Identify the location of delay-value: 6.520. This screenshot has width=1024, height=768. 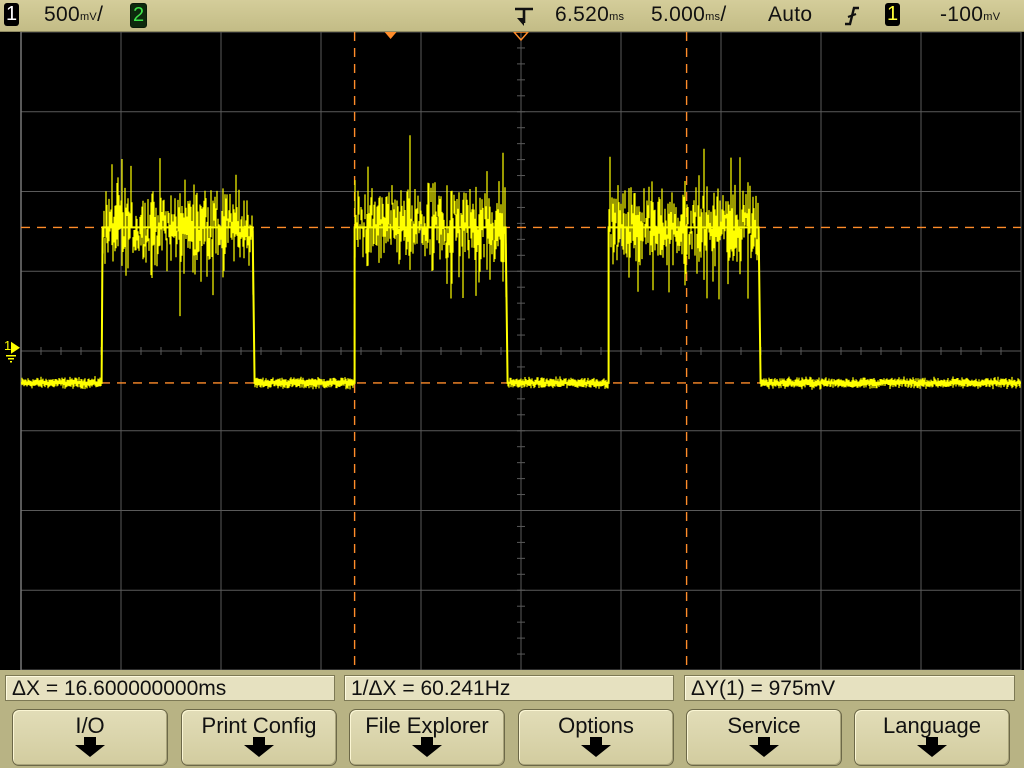
(582, 14).